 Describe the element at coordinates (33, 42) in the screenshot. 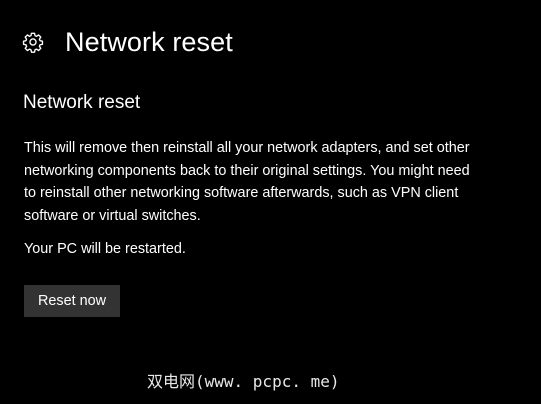

I see `gear-icon` at that location.